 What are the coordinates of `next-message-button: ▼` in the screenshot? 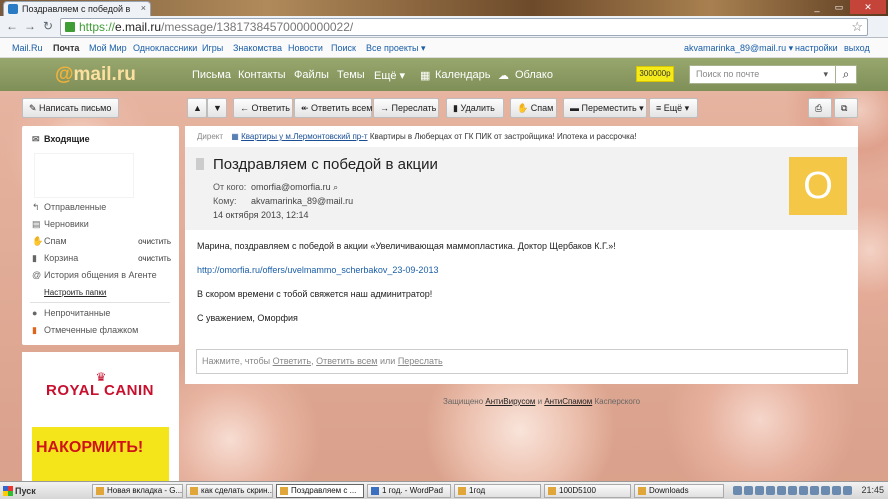 It's located at (217, 108).